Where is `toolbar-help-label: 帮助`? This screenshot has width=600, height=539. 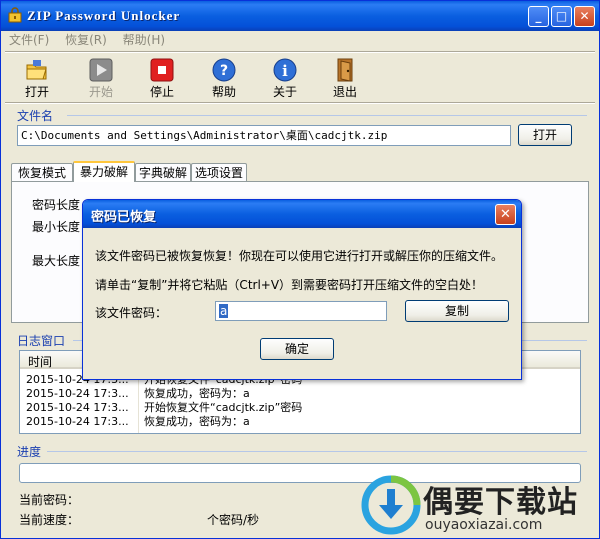 toolbar-help-label: 帮助 is located at coordinates (223, 92).